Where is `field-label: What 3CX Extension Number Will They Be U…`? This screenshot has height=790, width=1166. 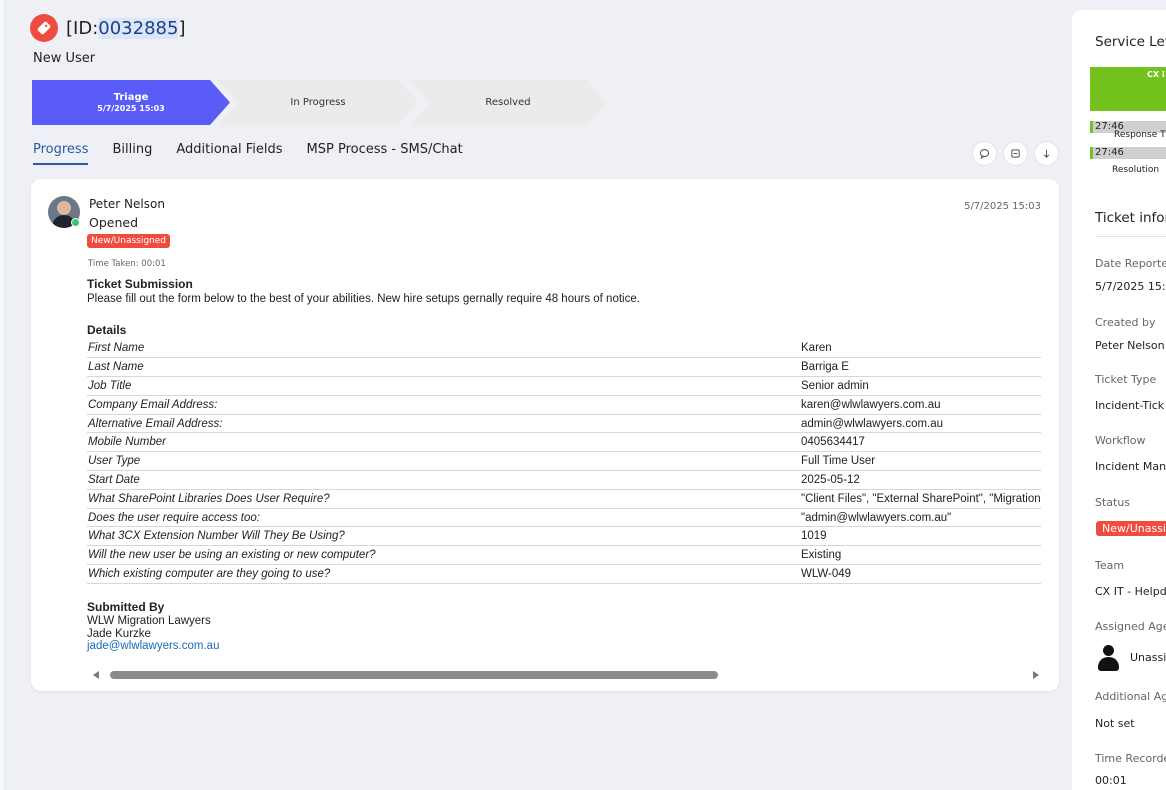
field-label: What 3CX Extension Number Will They Be U… is located at coordinates (443, 536).